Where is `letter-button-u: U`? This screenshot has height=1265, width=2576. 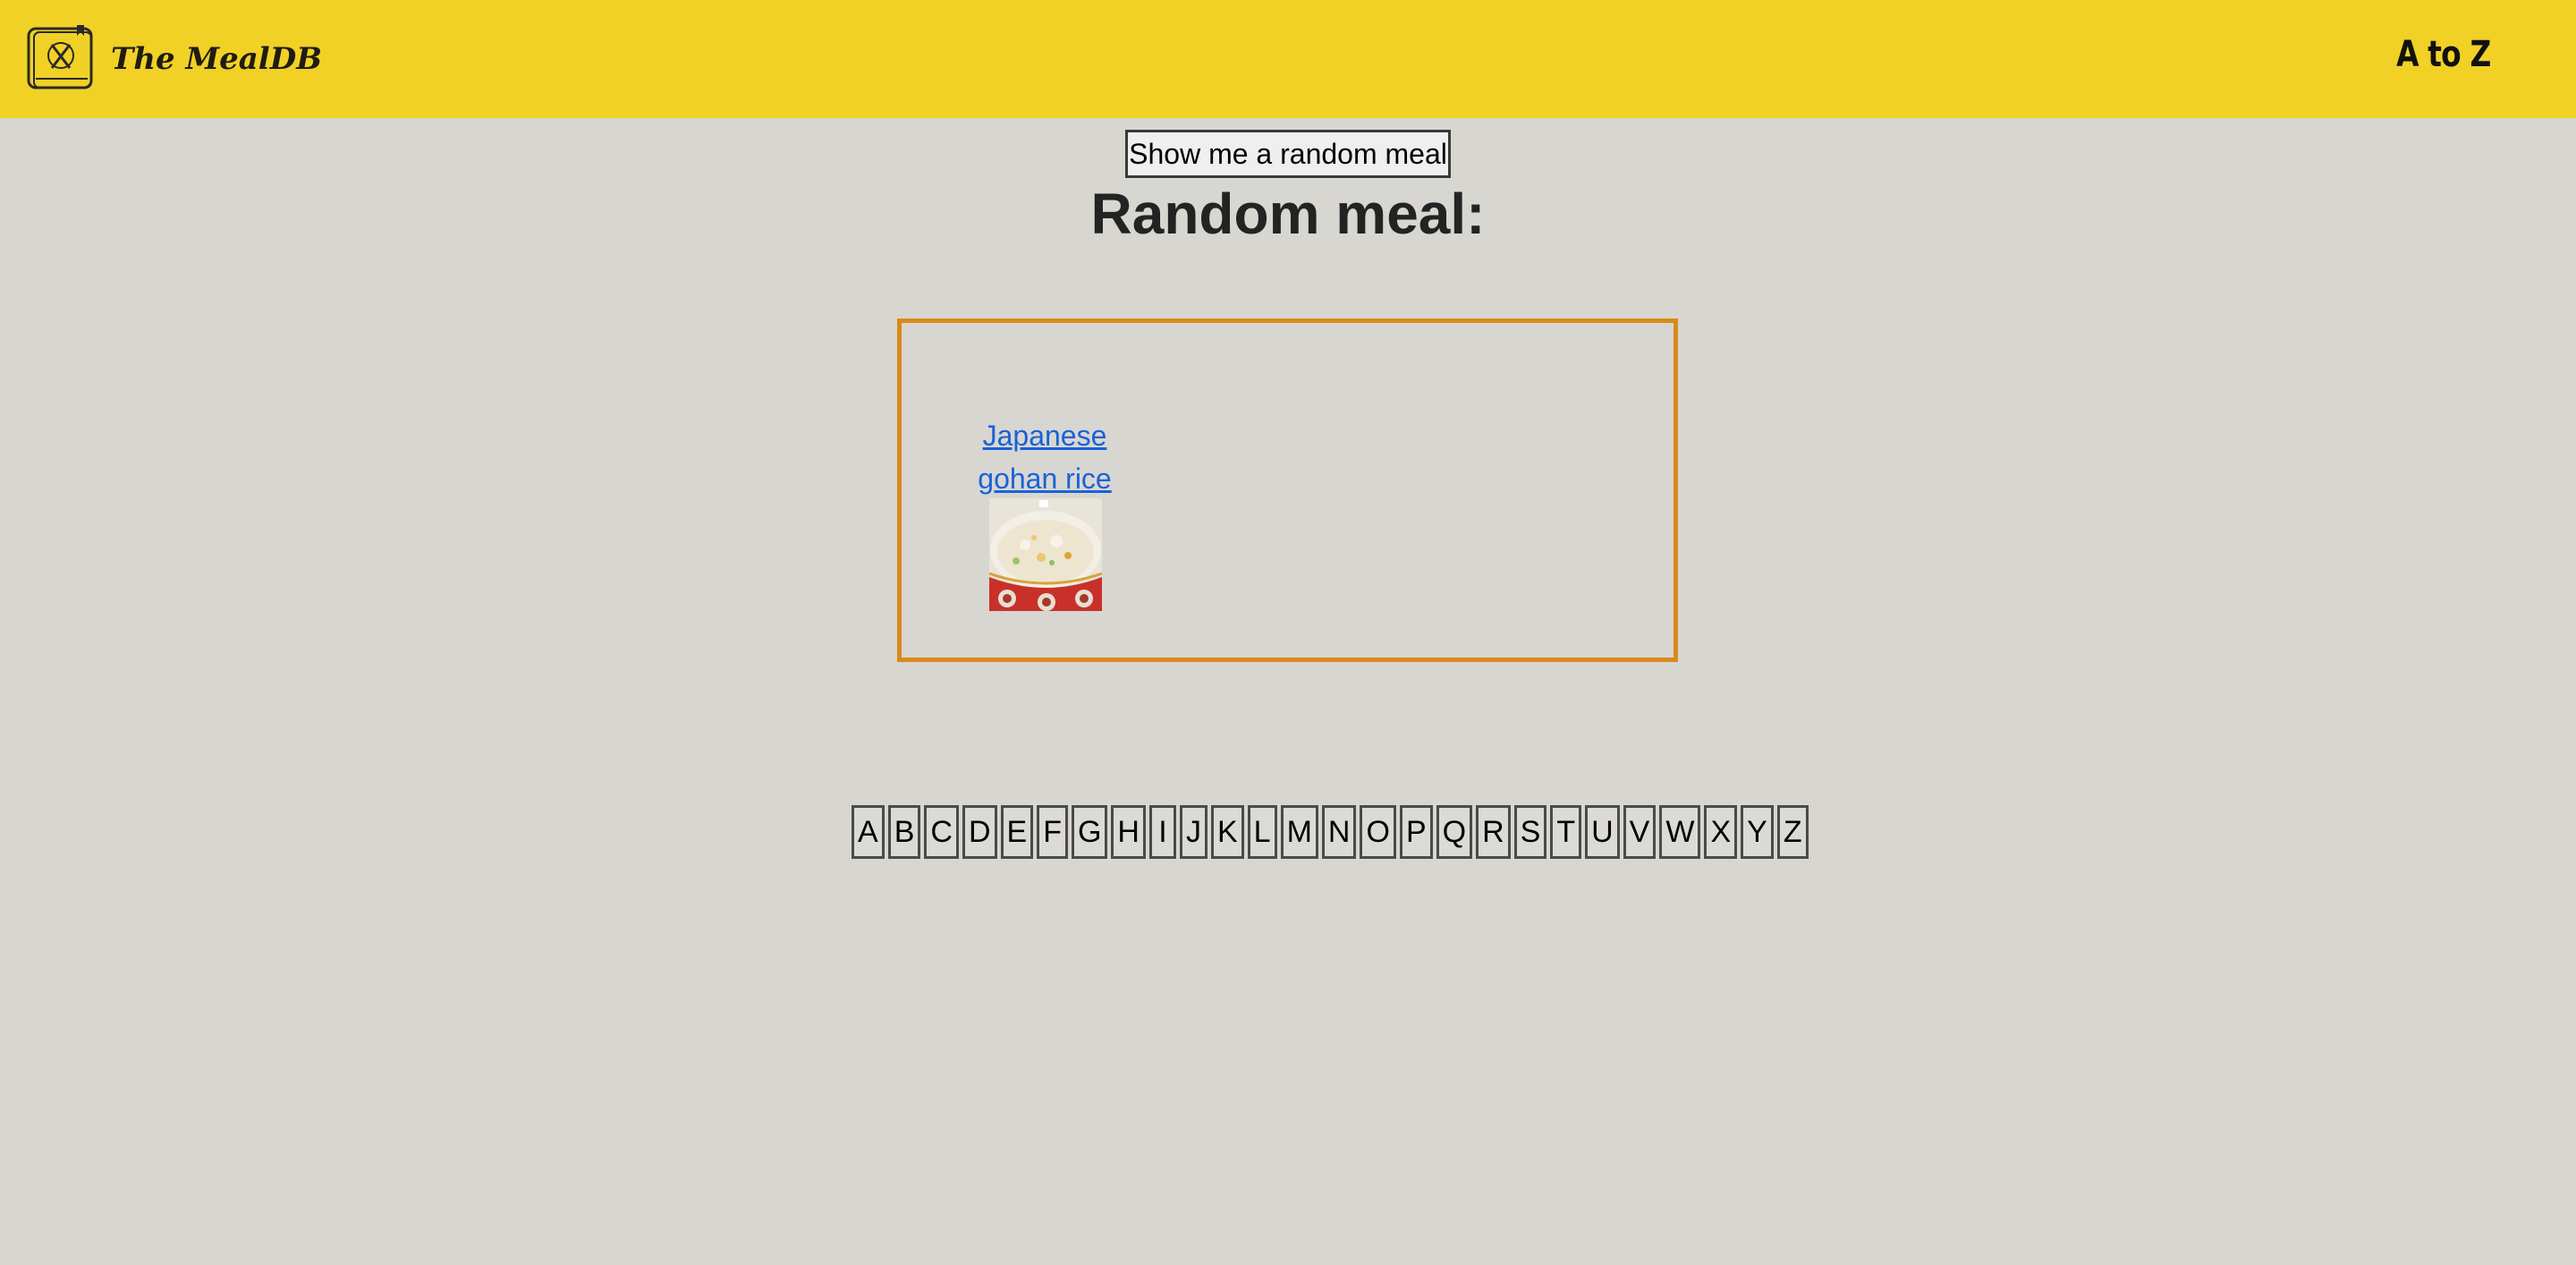
letter-button-u: U is located at coordinates (1602, 832).